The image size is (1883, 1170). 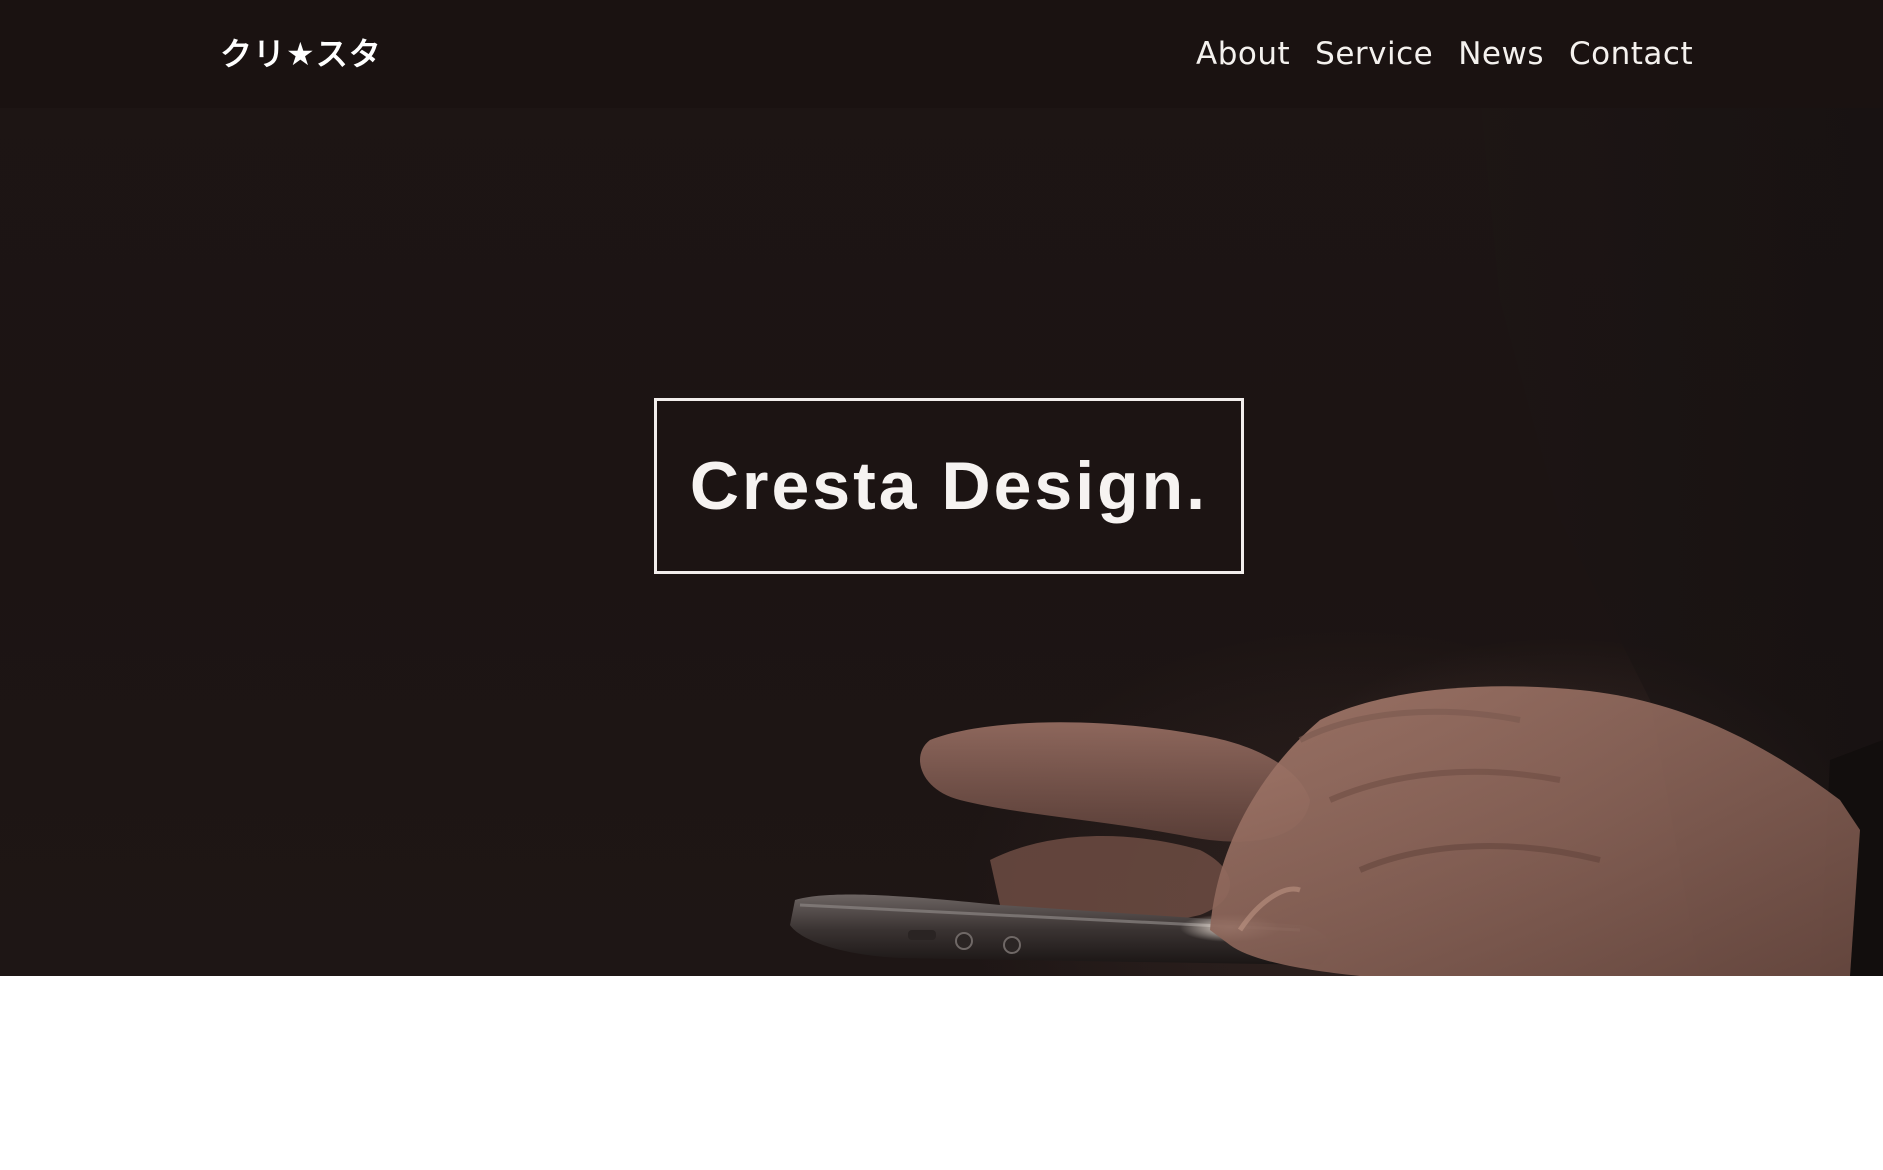 I want to click on hero-title: Cresta Design., so click(x=949, y=486).